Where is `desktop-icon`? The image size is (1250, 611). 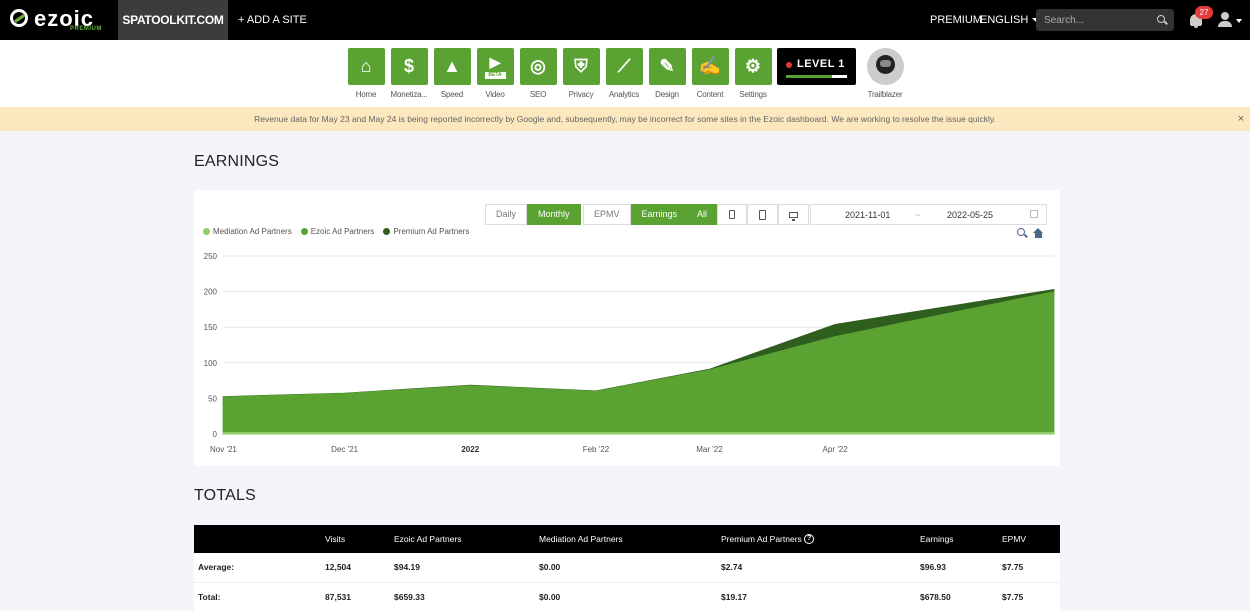 desktop-icon is located at coordinates (794, 216).